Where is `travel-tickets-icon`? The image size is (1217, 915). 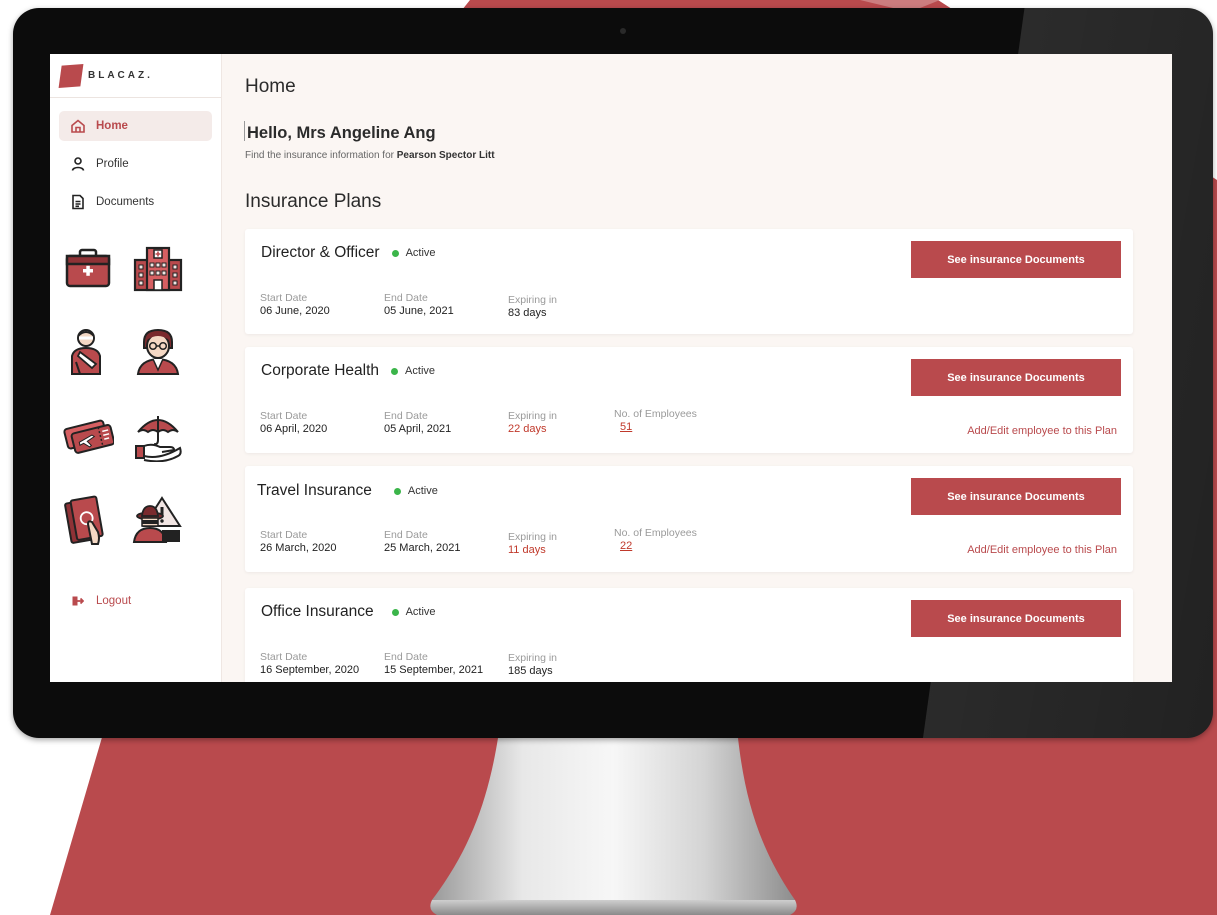 travel-tickets-icon is located at coordinates (88, 436).